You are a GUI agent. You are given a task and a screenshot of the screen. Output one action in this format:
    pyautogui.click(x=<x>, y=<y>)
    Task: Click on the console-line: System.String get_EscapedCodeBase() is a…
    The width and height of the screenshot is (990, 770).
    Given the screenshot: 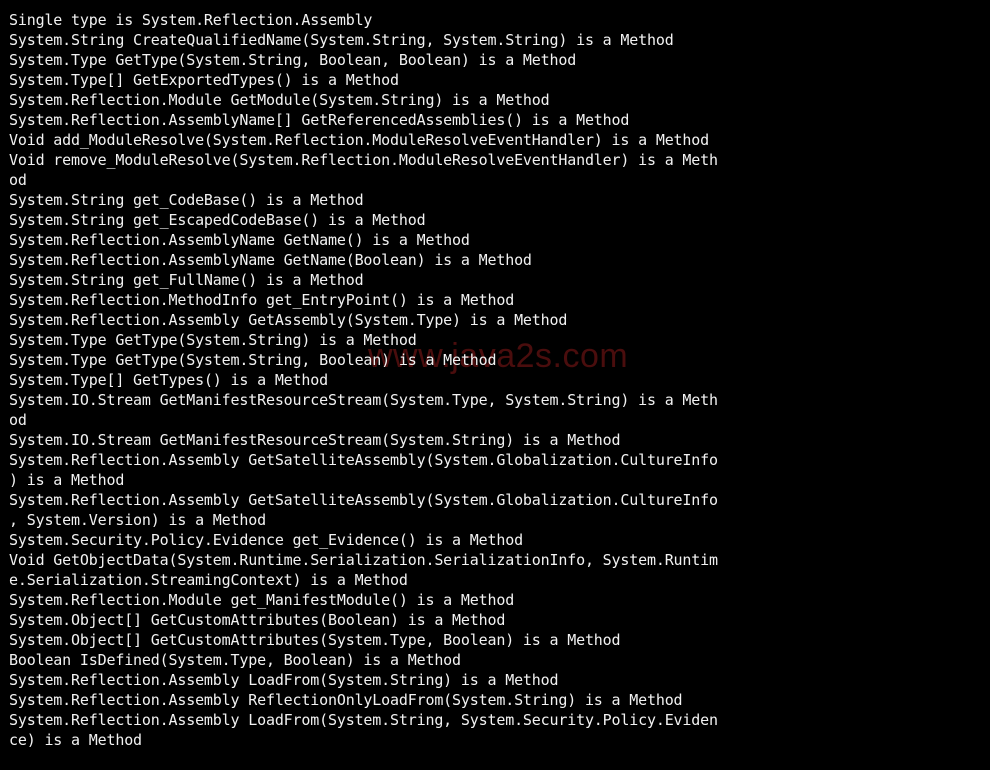 What is the action you would take?
    pyautogui.click(x=217, y=220)
    